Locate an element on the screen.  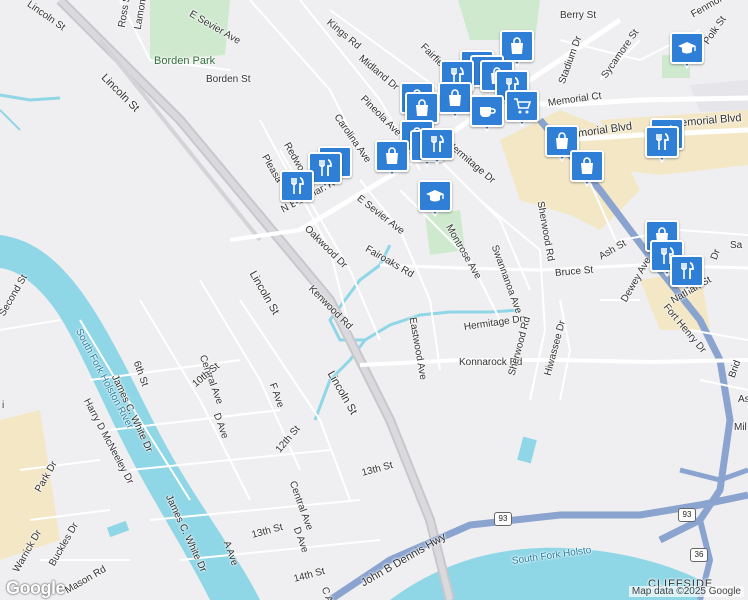
park-label: Borden Park is located at coordinates (185, 61).